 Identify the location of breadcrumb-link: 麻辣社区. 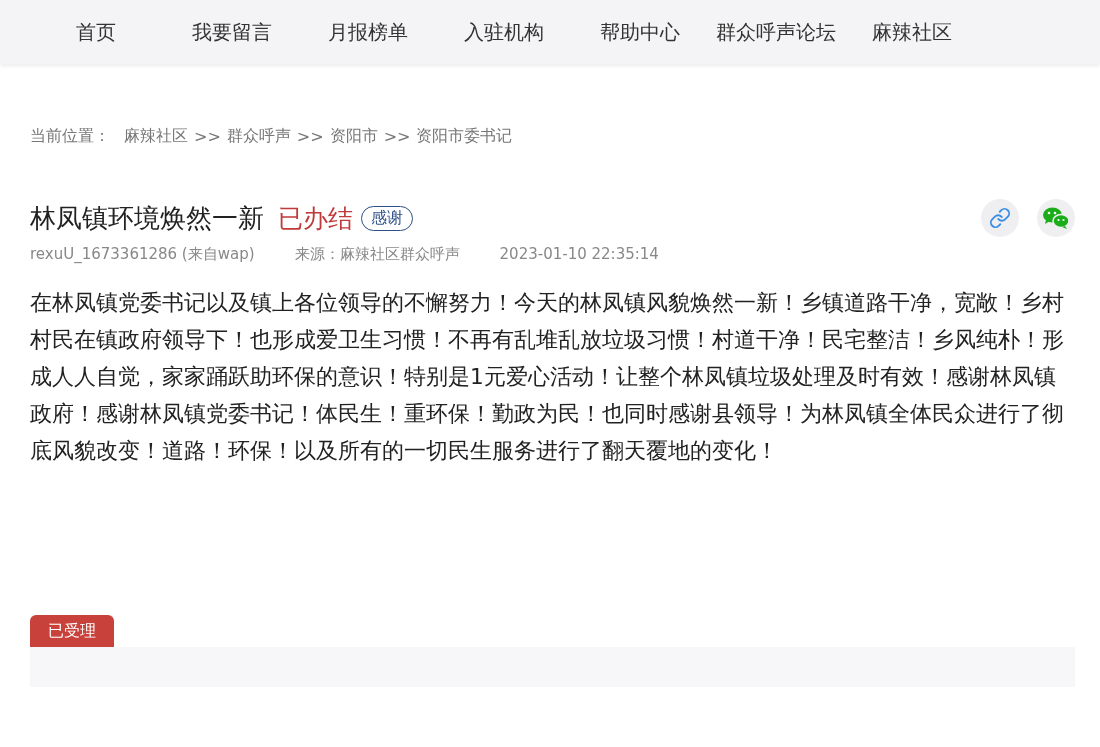
(156, 136).